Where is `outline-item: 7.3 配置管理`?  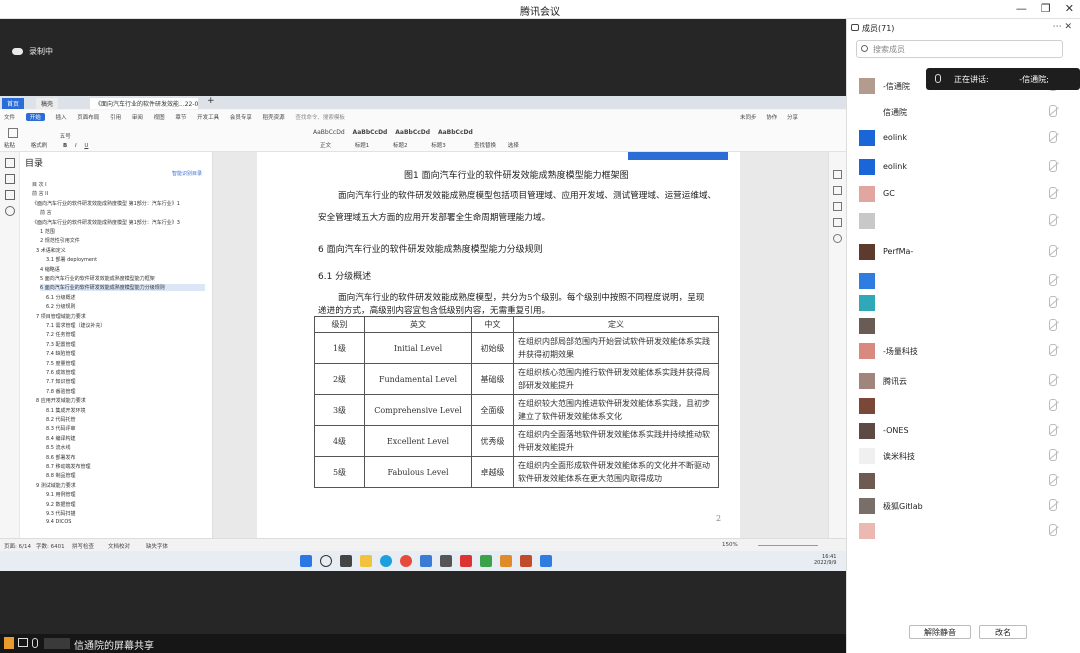 outline-item: 7.3 配置管理 is located at coordinates (61, 344).